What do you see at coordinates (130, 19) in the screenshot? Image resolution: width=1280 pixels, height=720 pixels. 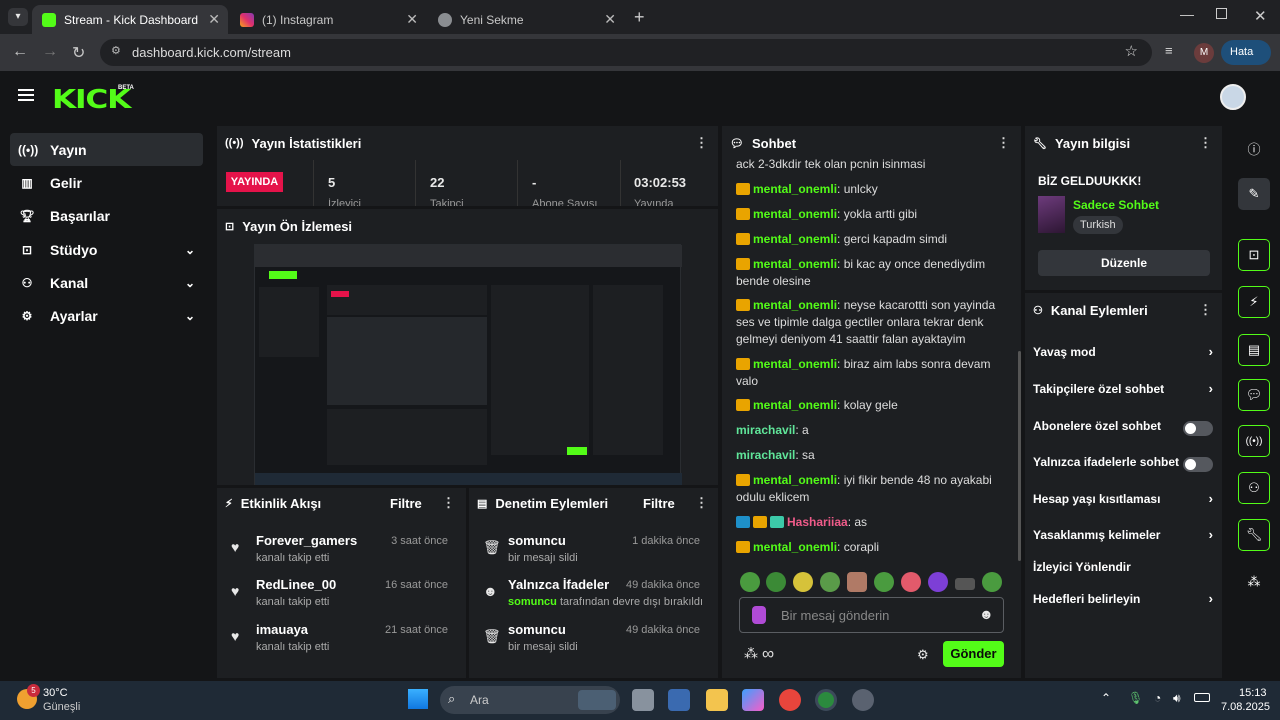 I see `tab-kick-dashboard: Stream - Kick Dashboard ✕` at bounding box center [130, 19].